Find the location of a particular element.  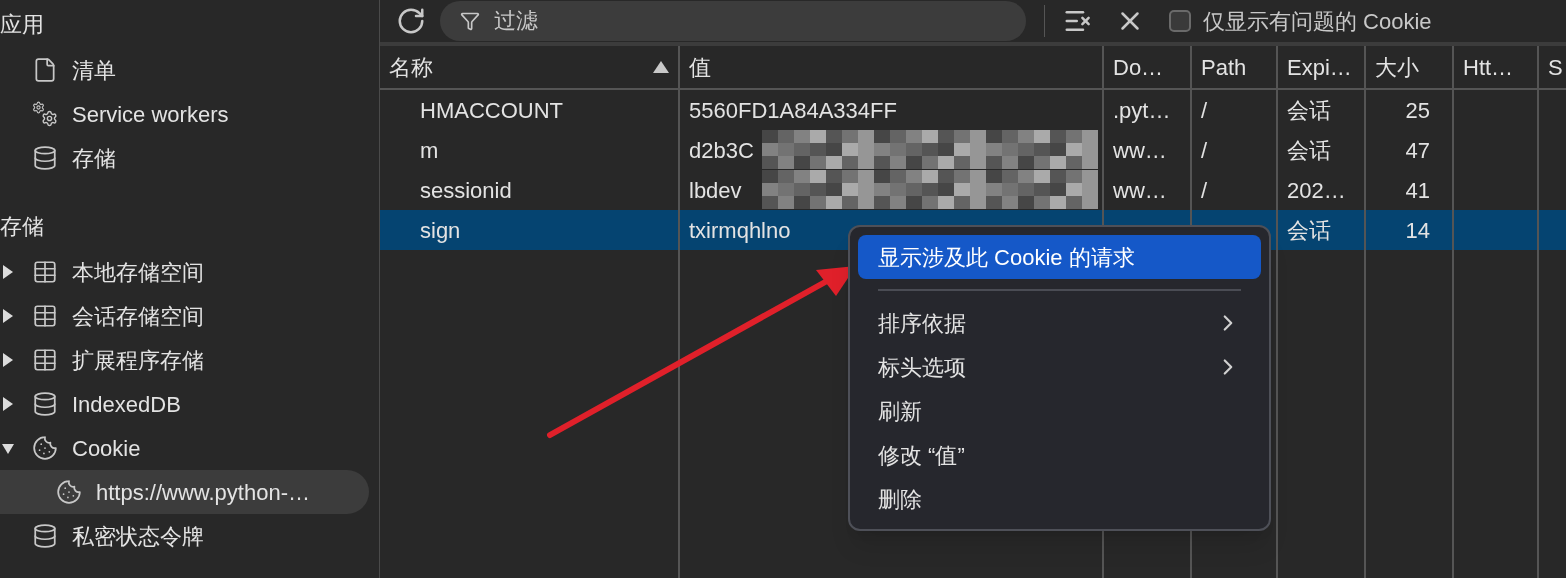

table-cell-text: d2b3C is located at coordinates (721, 150).